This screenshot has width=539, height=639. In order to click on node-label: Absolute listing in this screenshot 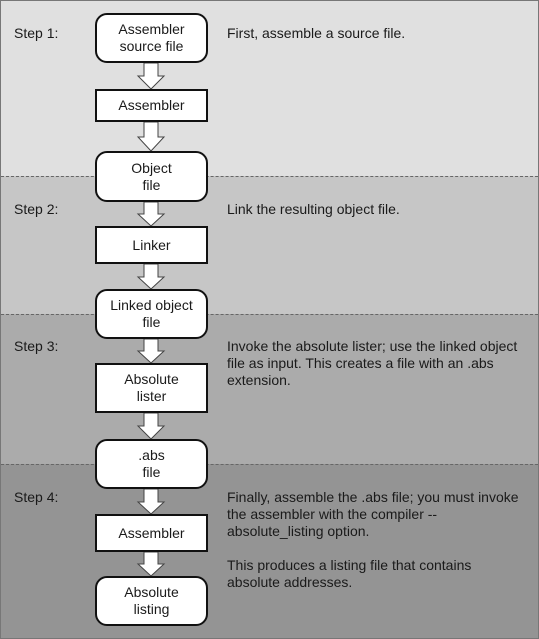, I will do `click(151, 600)`.